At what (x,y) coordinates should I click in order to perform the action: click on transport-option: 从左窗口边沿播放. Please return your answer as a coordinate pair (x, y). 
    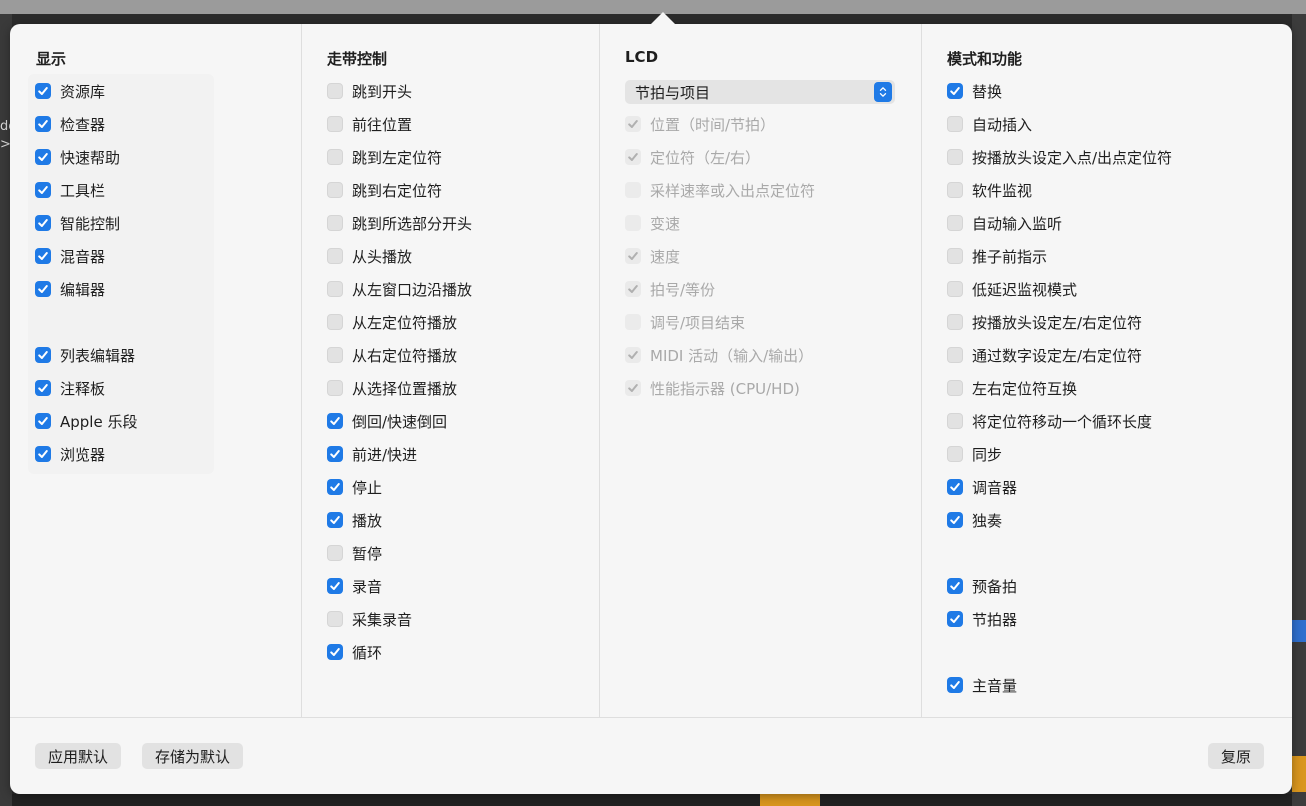
    Looking at the image, I should click on (399, 289).